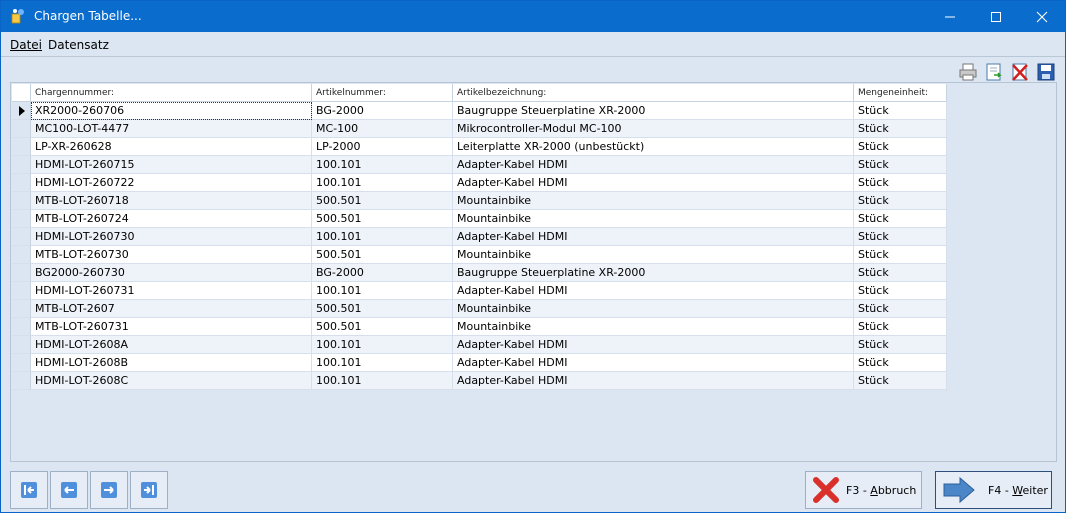  I want to click on column-header: Chargennummer:, so click(171, 93).